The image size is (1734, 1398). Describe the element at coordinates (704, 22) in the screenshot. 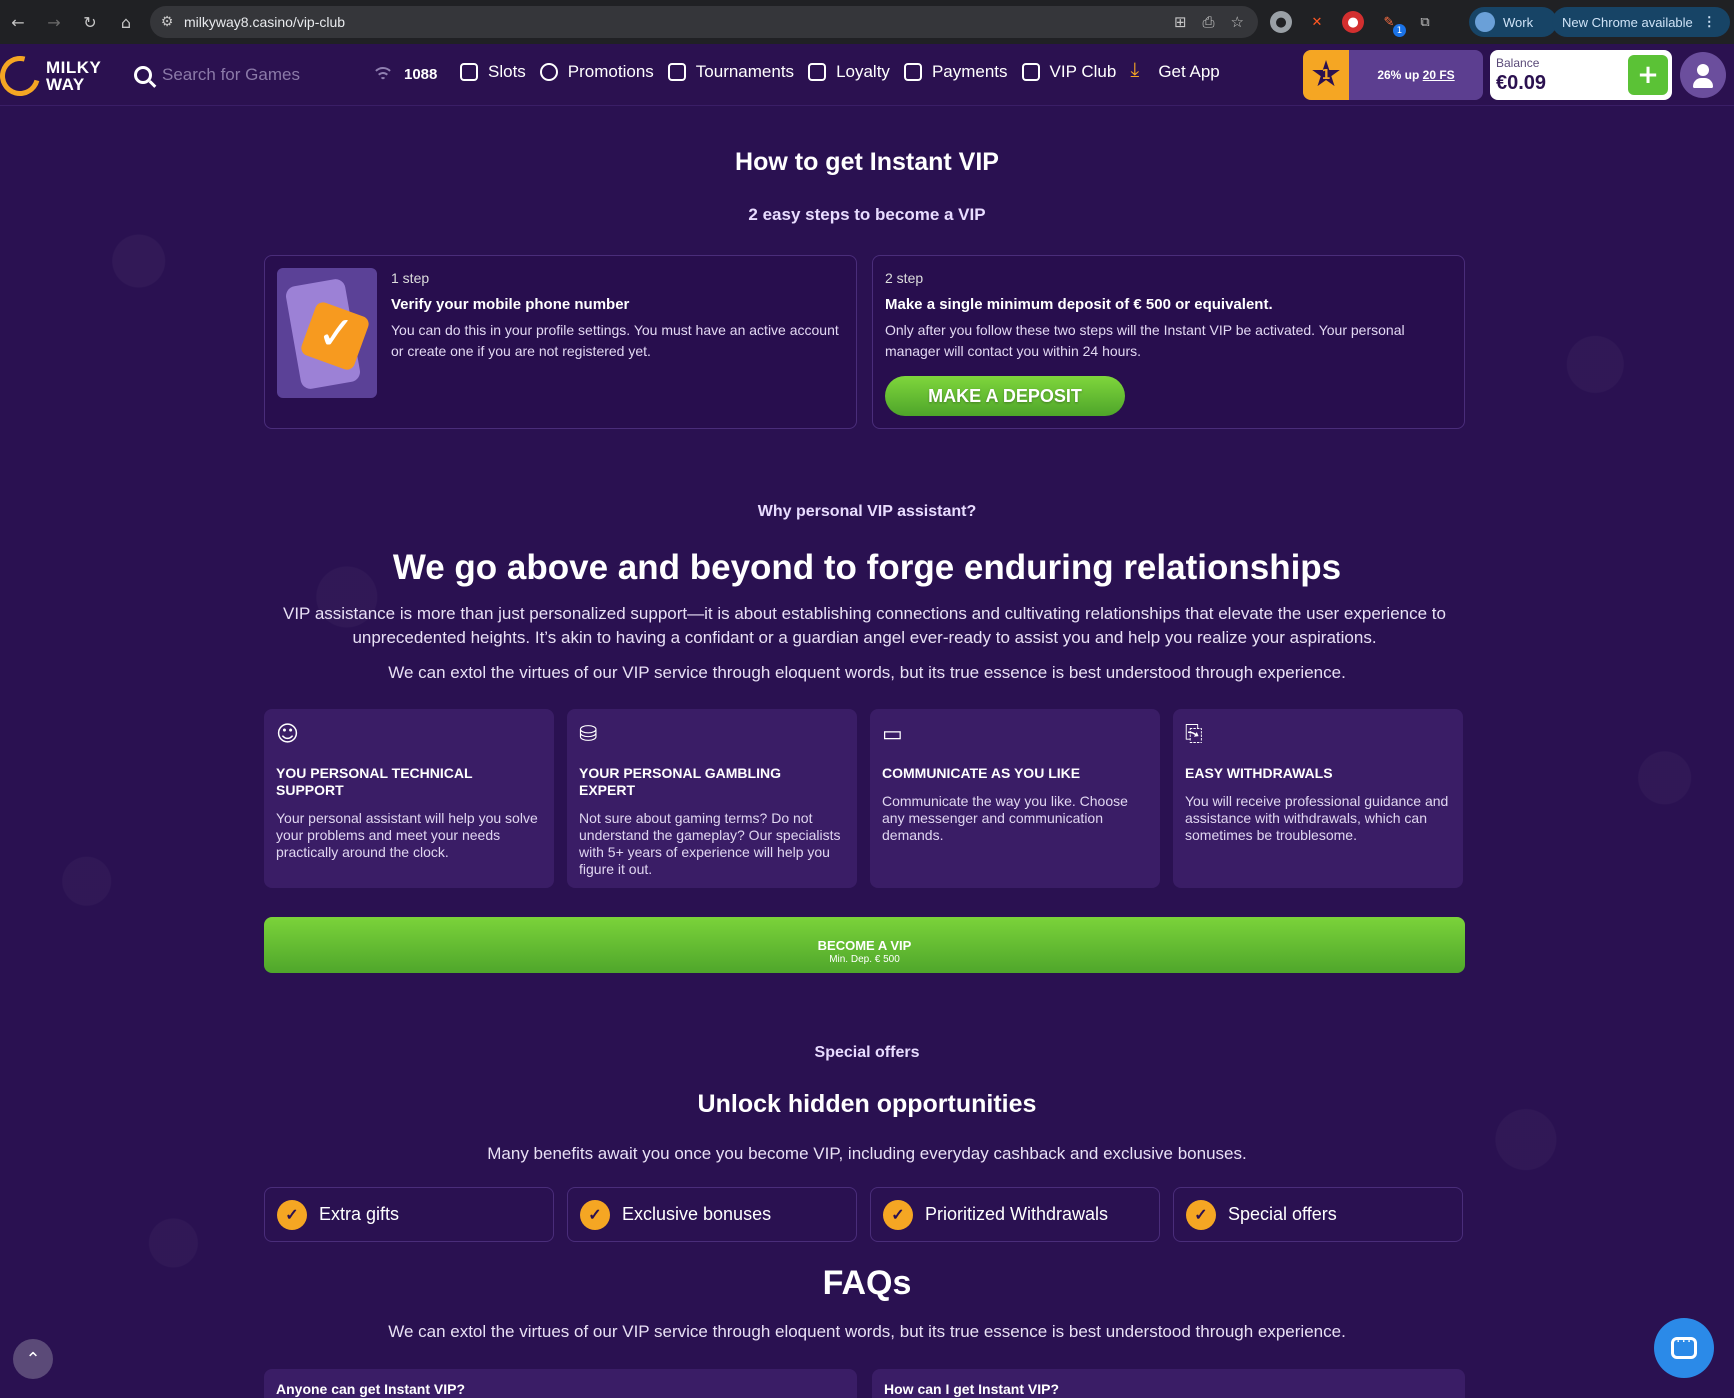

I see `address-bar: ⚙ milkyway8.casino/vip-club ⊞ ⎙ ☆` at that location.